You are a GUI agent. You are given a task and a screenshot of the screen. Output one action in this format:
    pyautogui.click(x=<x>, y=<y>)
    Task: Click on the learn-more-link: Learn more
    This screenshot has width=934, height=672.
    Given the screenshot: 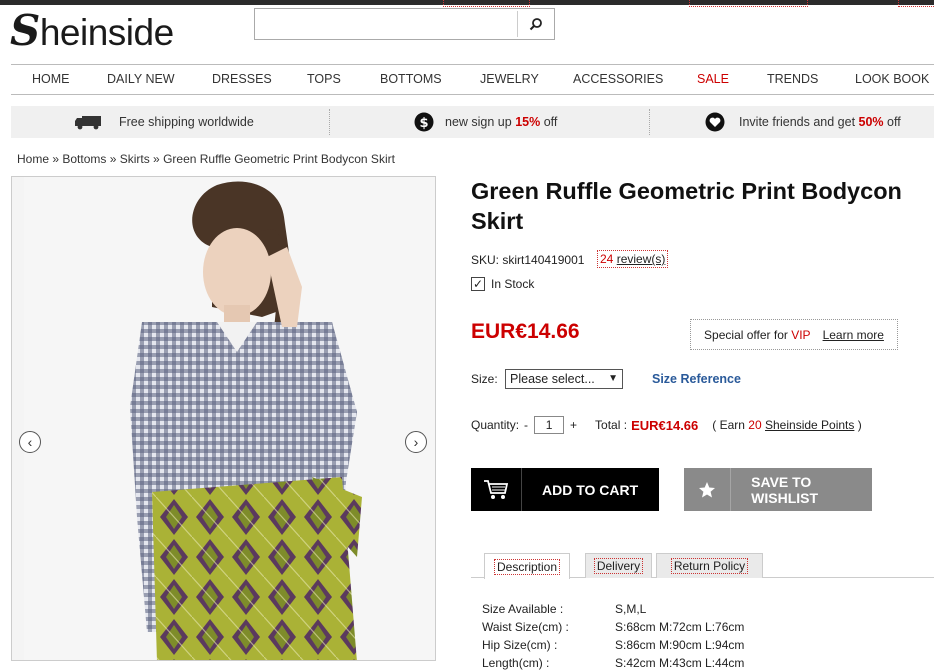 What is the action you would take?
    pyautogui.click(x=853, y=335)
    